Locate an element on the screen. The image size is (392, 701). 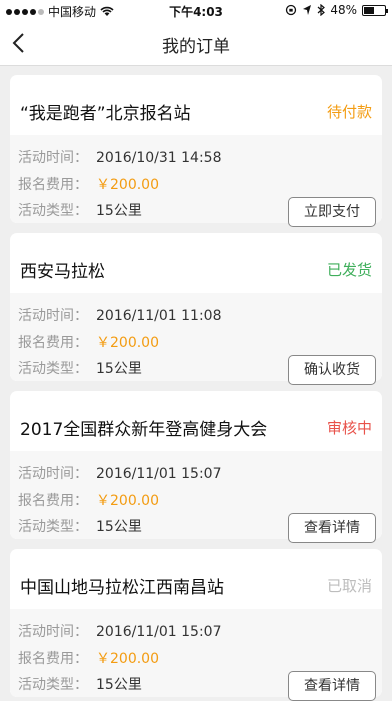
status-bar: 中国移动 下午4:03 48% is located at coordinates (196, 10).